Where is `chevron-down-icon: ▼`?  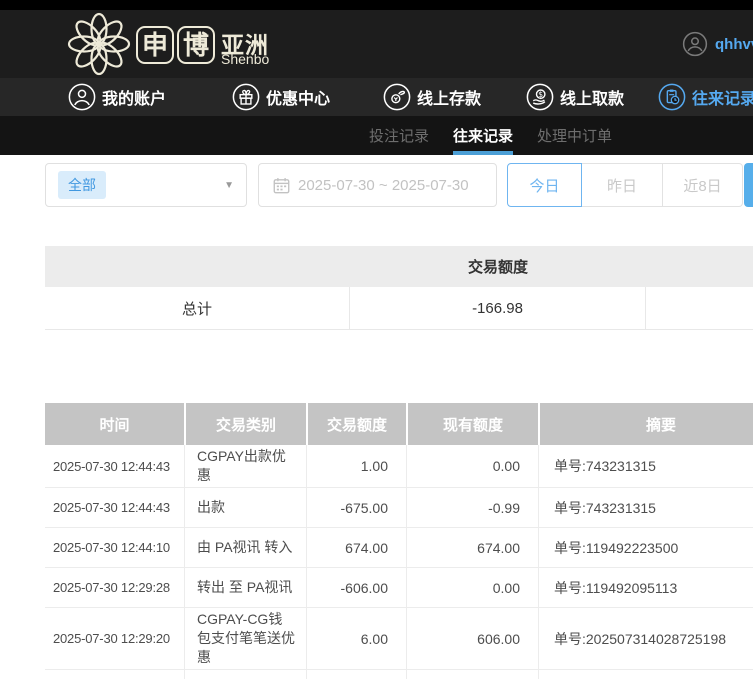 chevron-down-icon: ▼ is located at coordinates (229, 185).